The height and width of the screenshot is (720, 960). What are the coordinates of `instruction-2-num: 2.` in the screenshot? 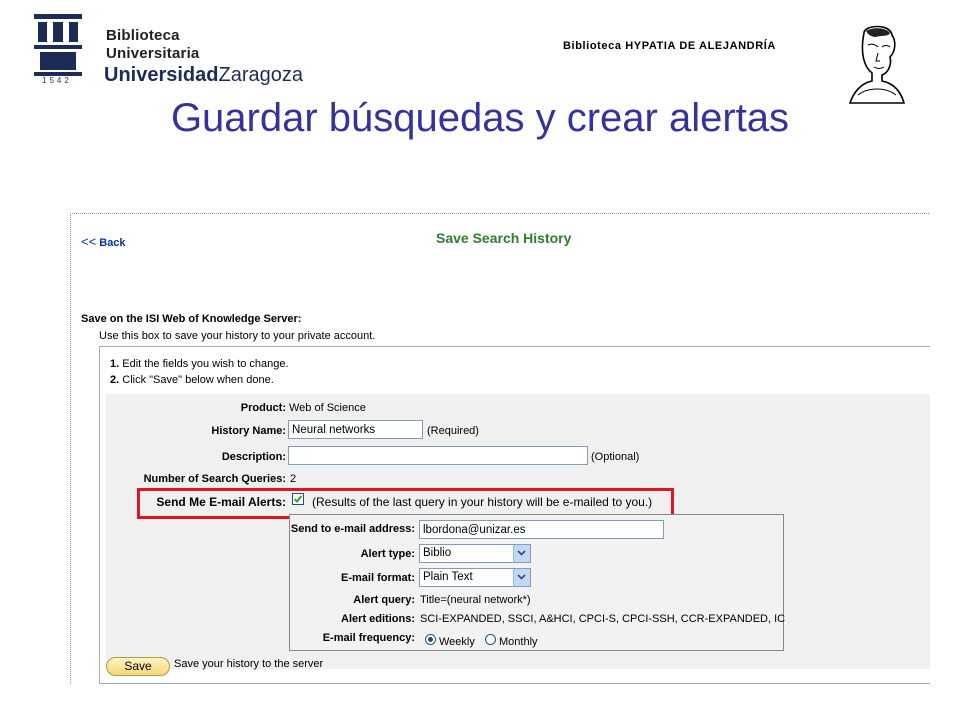 It's located at (115, 380).